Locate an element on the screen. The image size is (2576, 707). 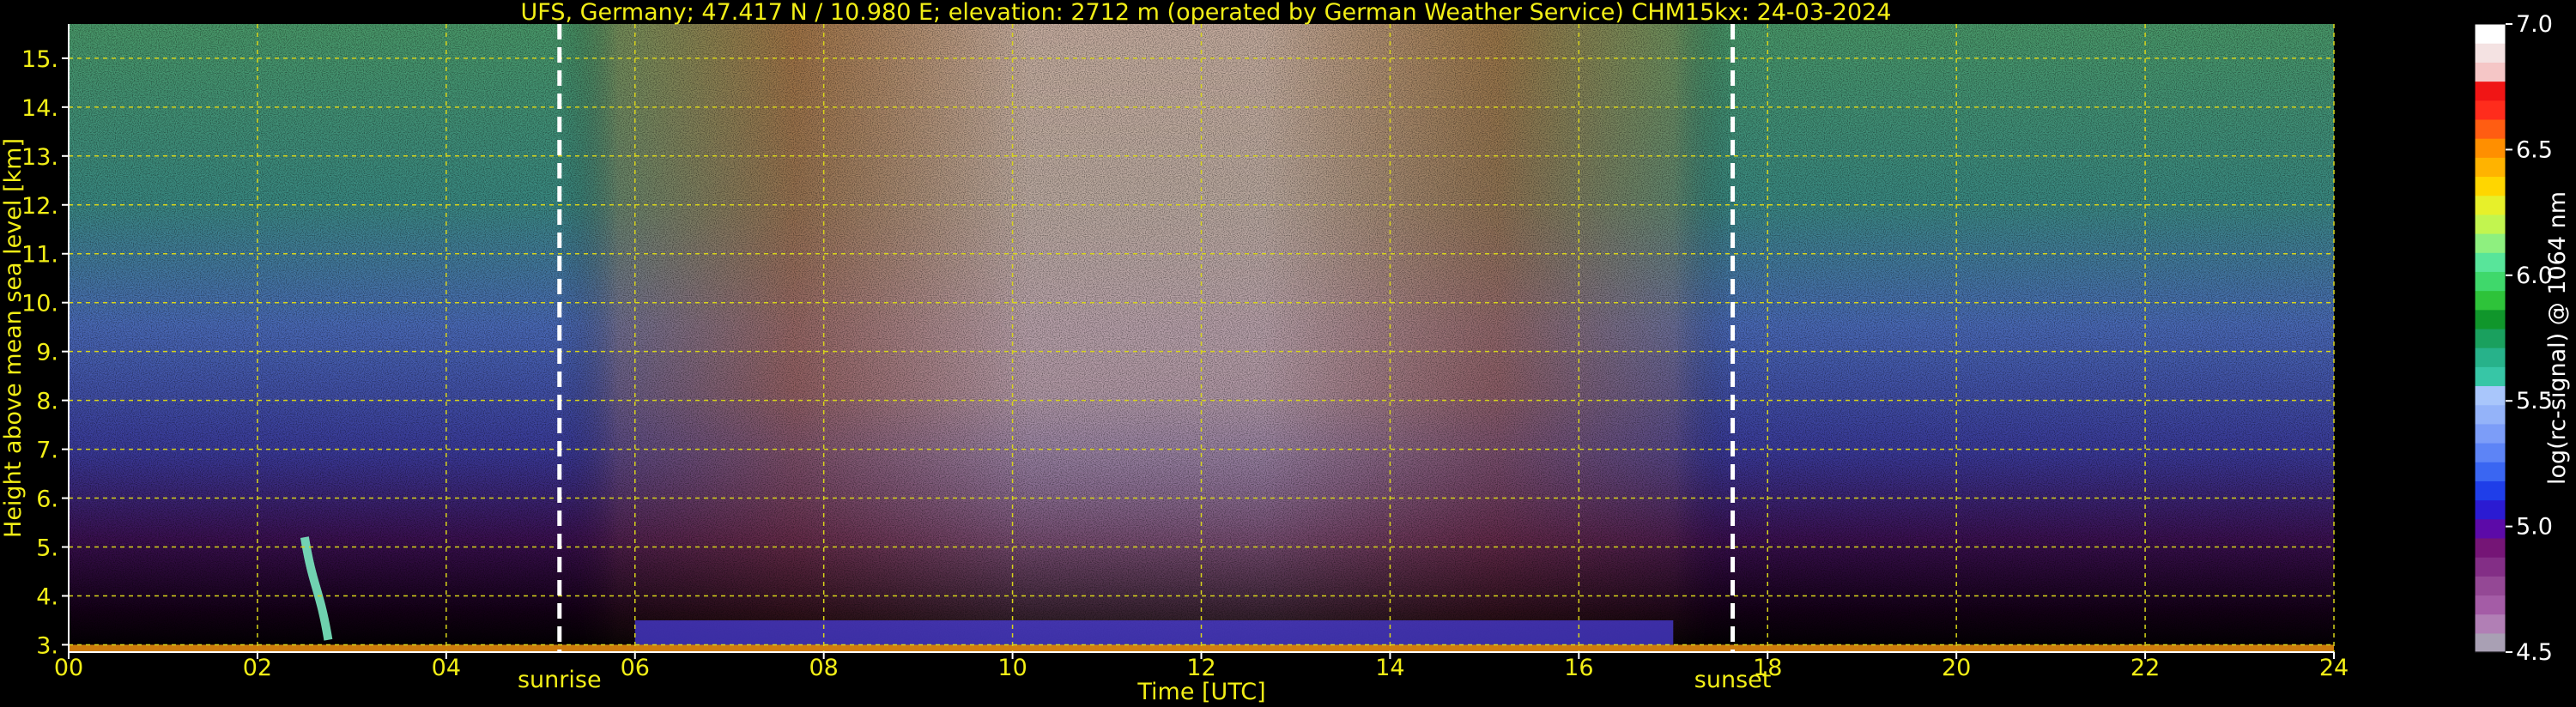
y-tick-label: 8. is located at coordinates (47, 402).